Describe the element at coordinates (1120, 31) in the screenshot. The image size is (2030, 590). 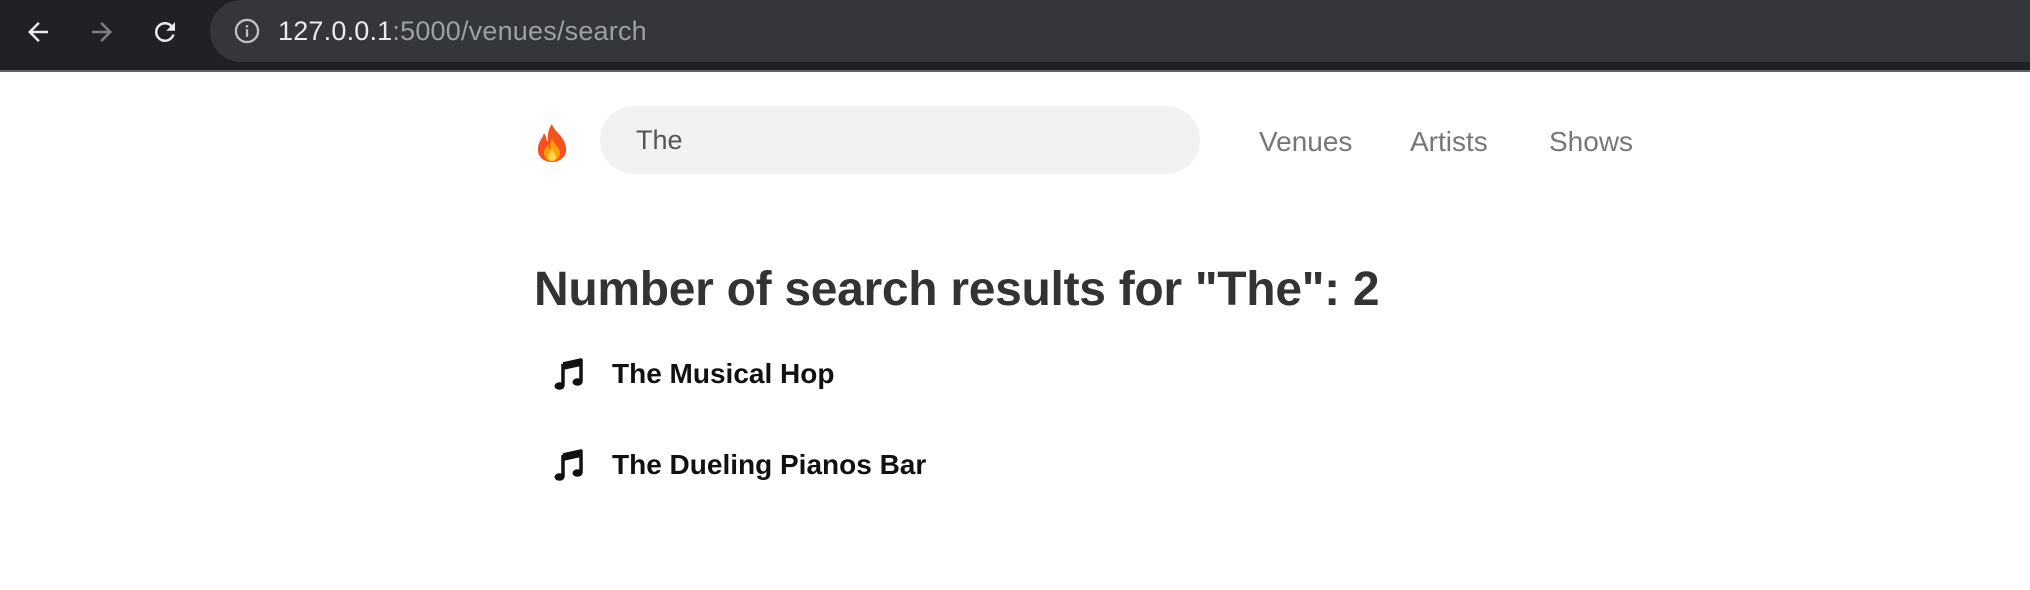
I see `address-bar: 127.0.0.1:5000/venues/search` at that location.